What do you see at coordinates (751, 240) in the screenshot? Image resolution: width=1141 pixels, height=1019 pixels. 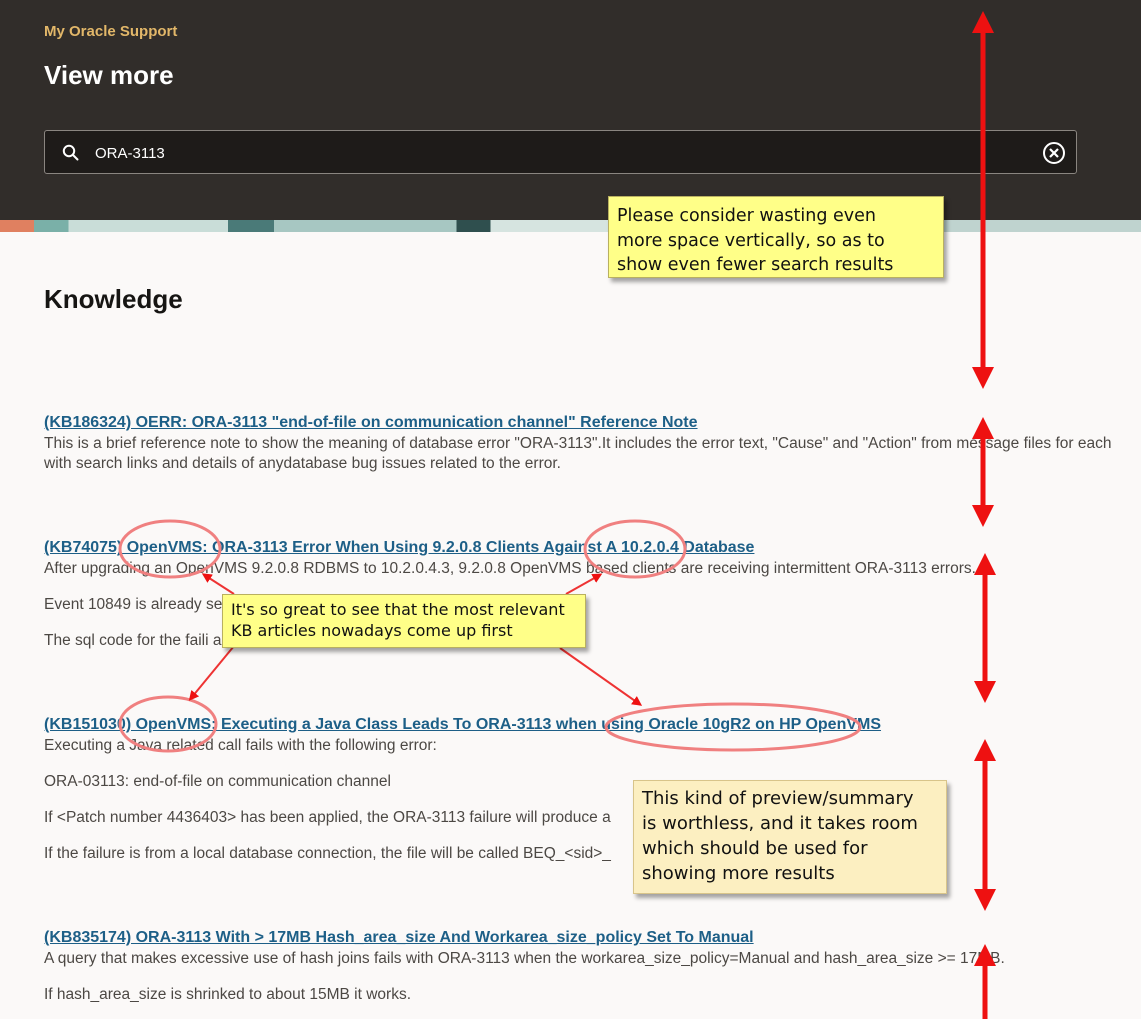 I see `annotation-text: more space vertically, so as to` at bounding box center [751, 240].